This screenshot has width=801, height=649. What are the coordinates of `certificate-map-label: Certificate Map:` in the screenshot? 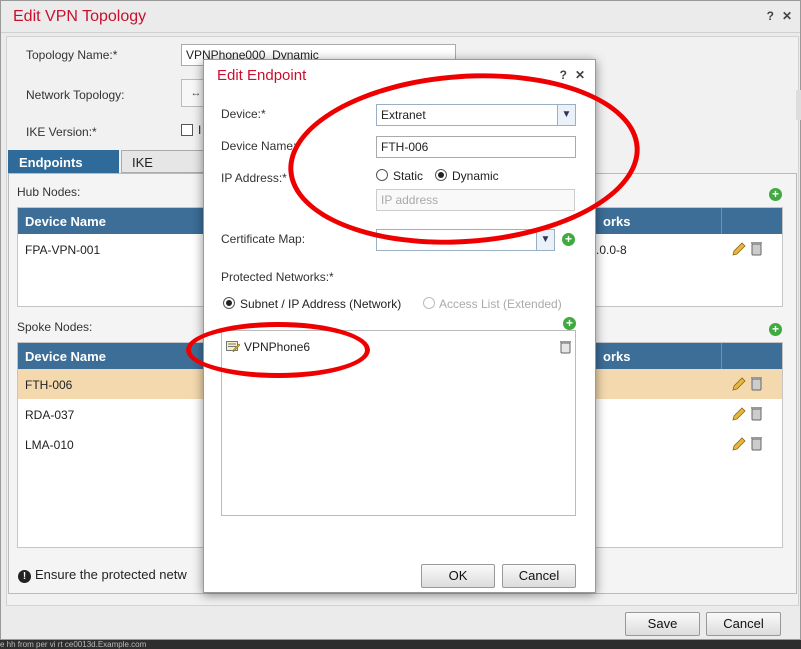 It's located at (263, 239).